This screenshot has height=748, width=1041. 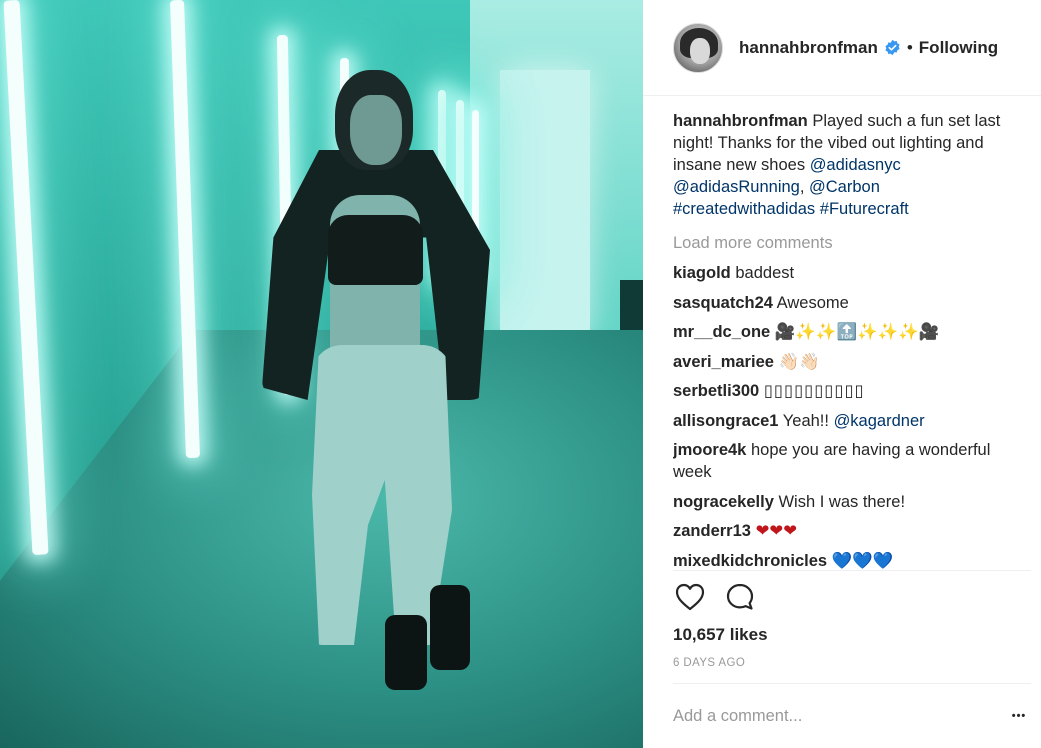 I want to click on caption-mention-link: @adidasRunning, so click(x=736, y=187).